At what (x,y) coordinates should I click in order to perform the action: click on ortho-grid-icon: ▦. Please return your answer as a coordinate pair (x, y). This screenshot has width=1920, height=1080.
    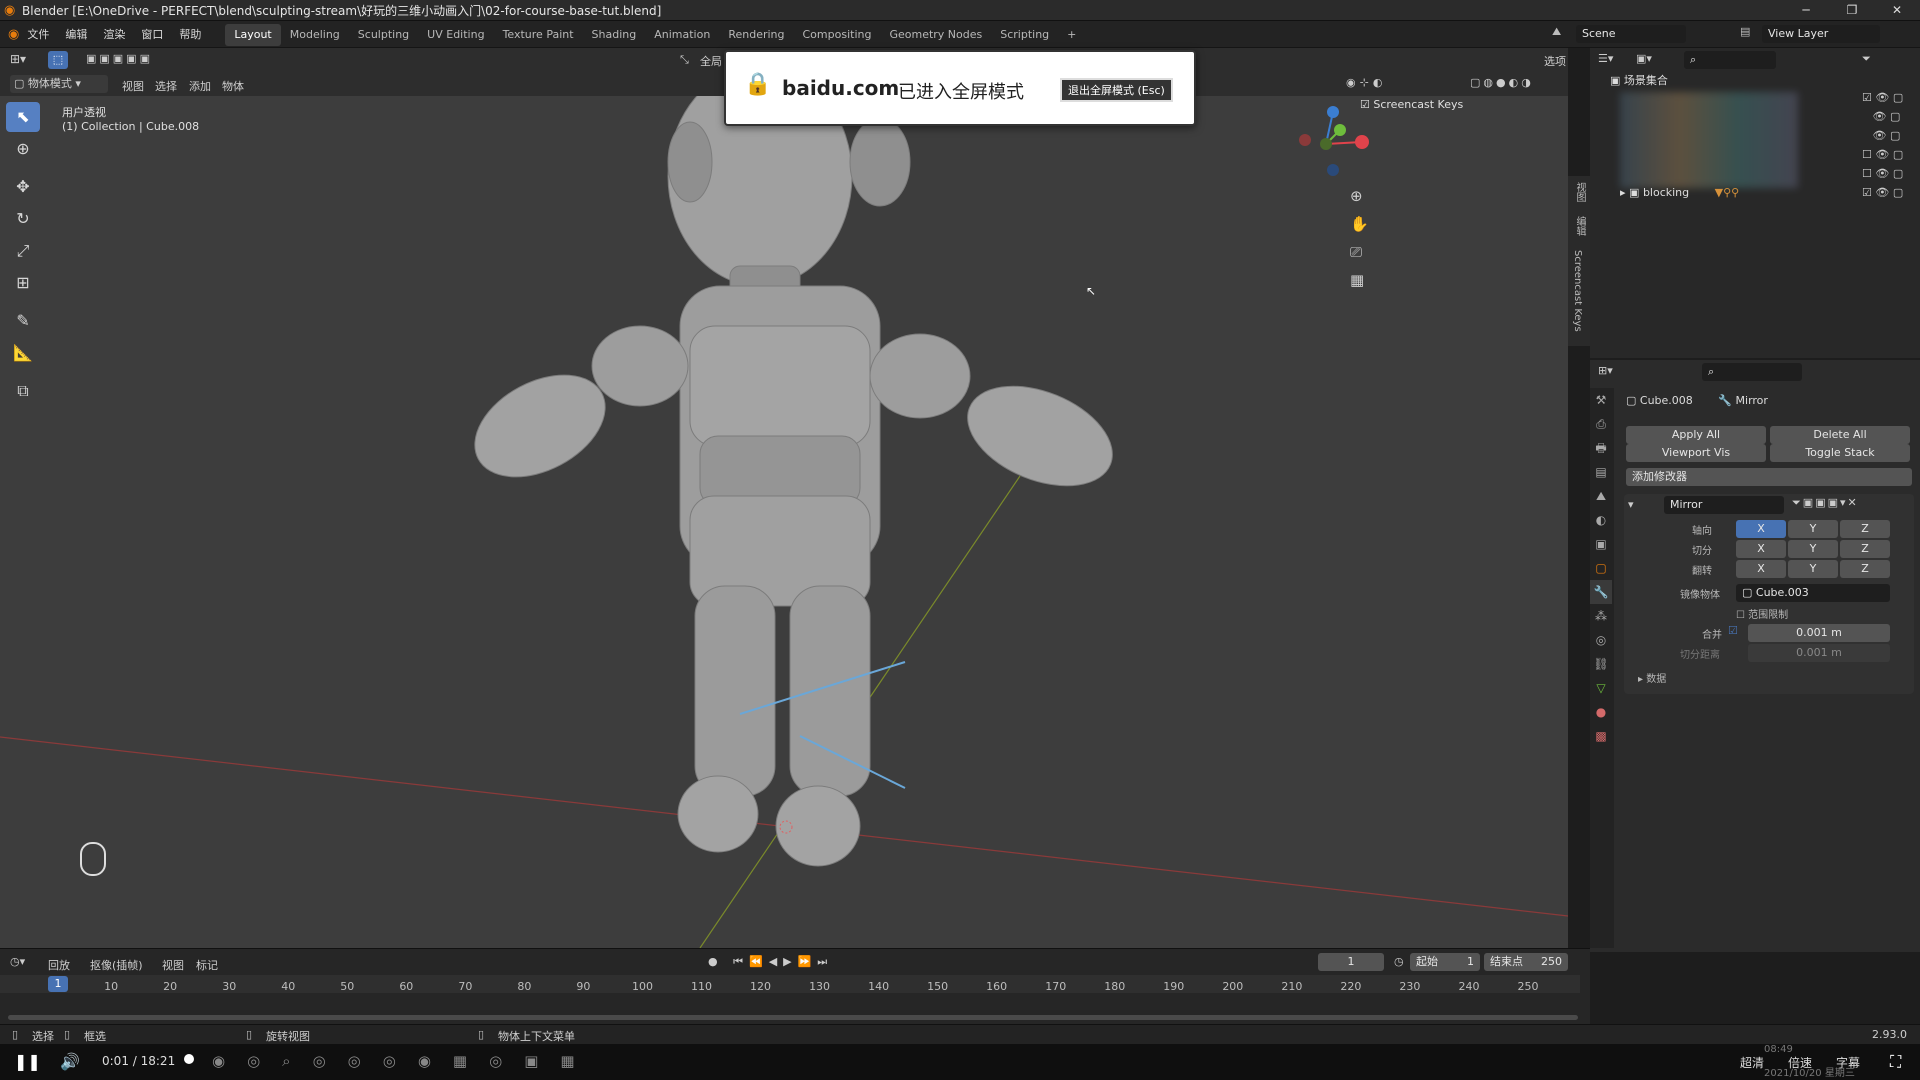
    Looking at the image, I should click on (1359, 280).